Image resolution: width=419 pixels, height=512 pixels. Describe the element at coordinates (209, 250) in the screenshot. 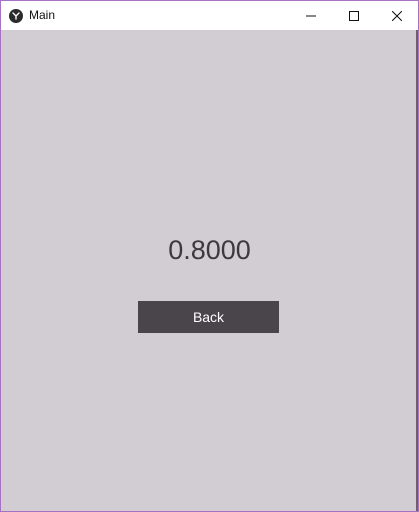

I see `value-display: 0.8000` at that location.